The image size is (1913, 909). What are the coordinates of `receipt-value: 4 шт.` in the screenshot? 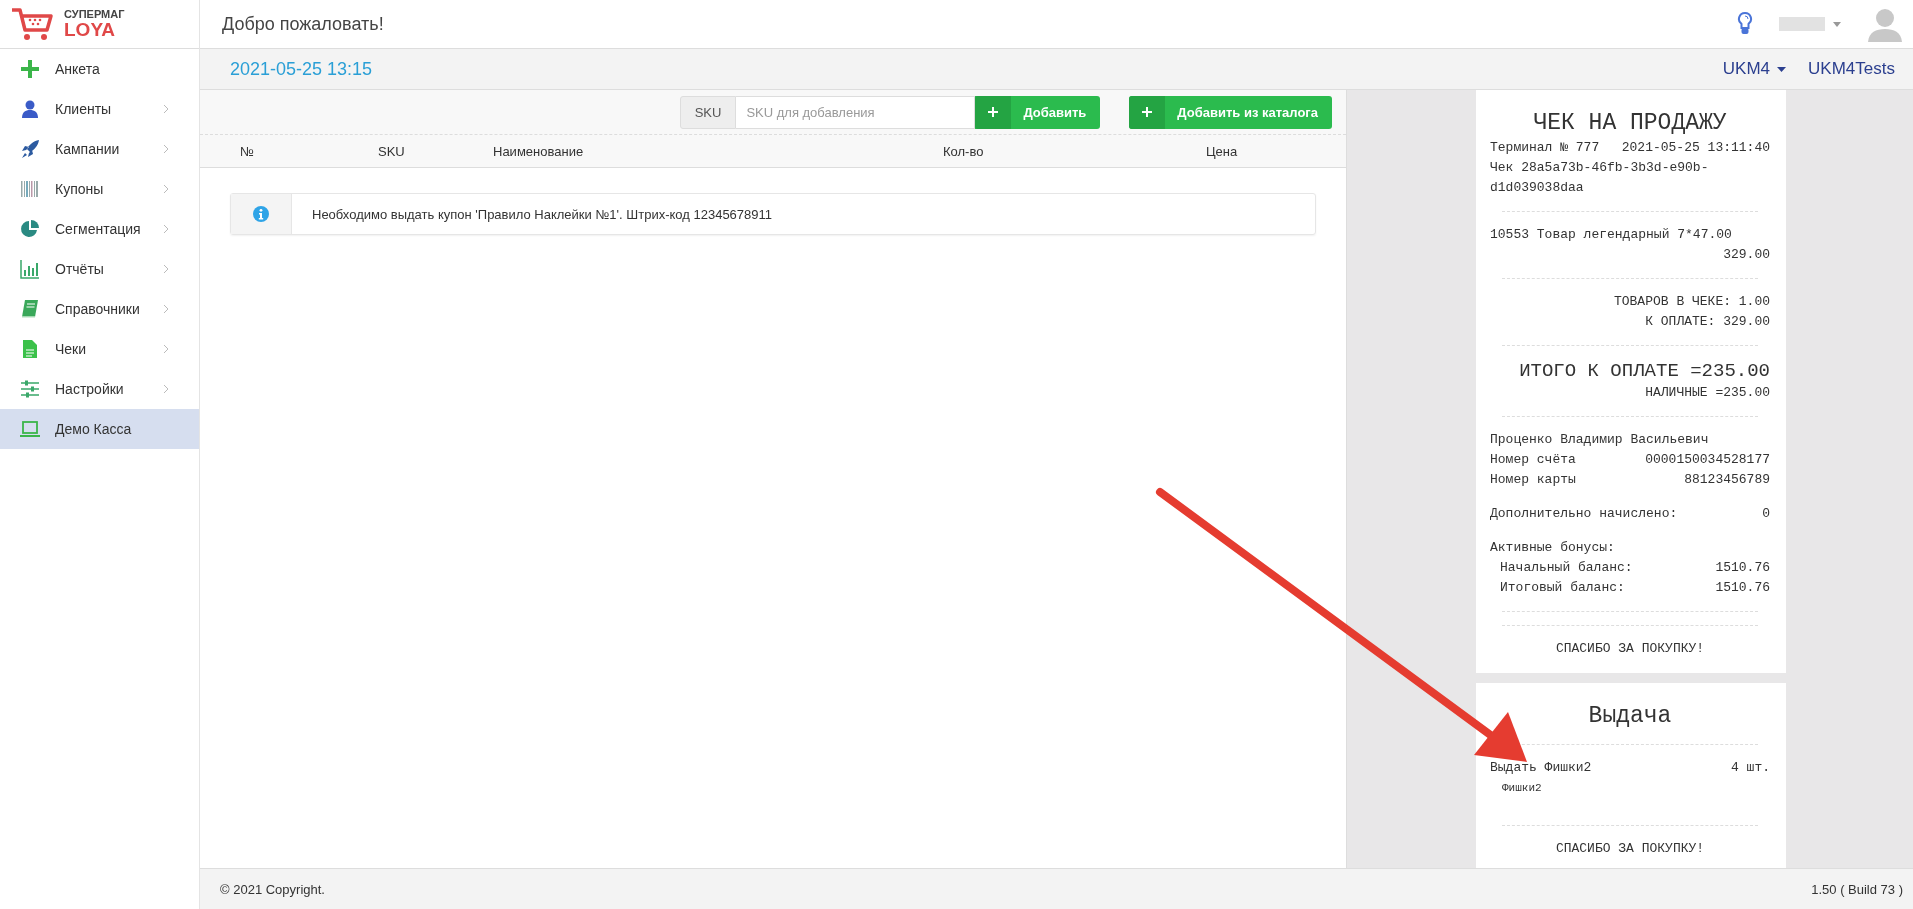 It's located at (1750, 768).